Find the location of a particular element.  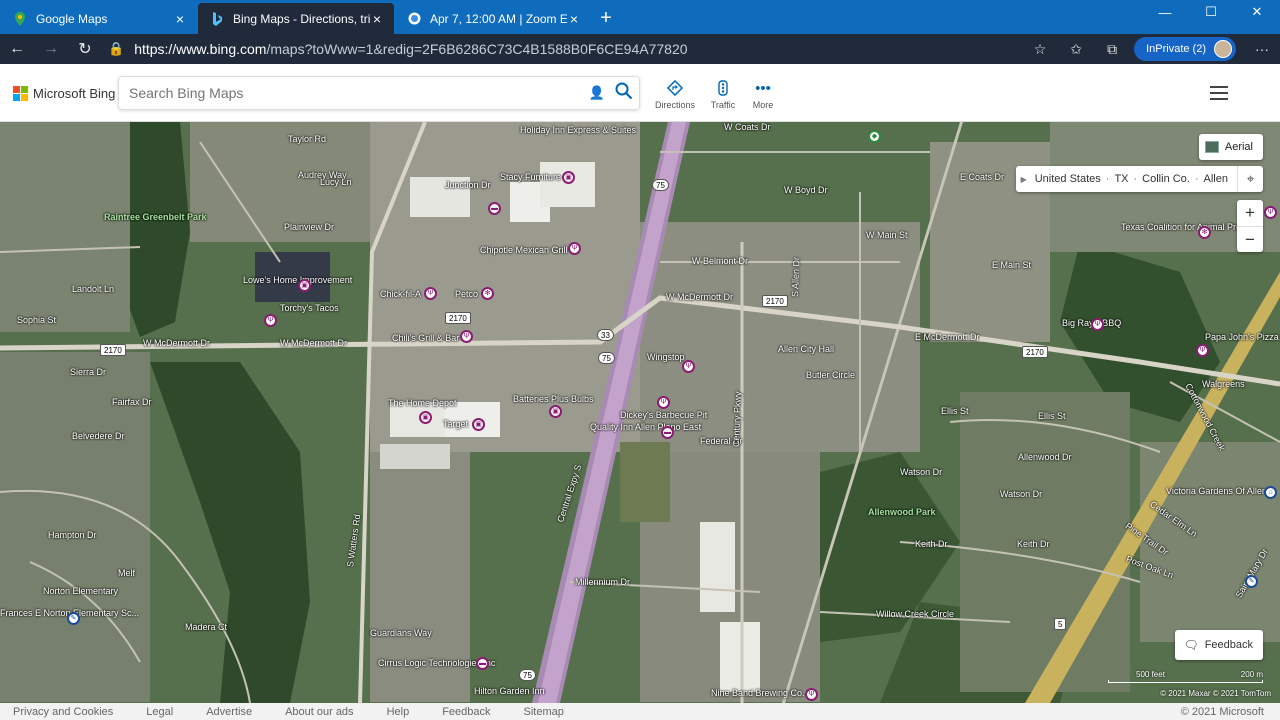

settings-more-icon: ··· is located at coordinates (1262, 49).